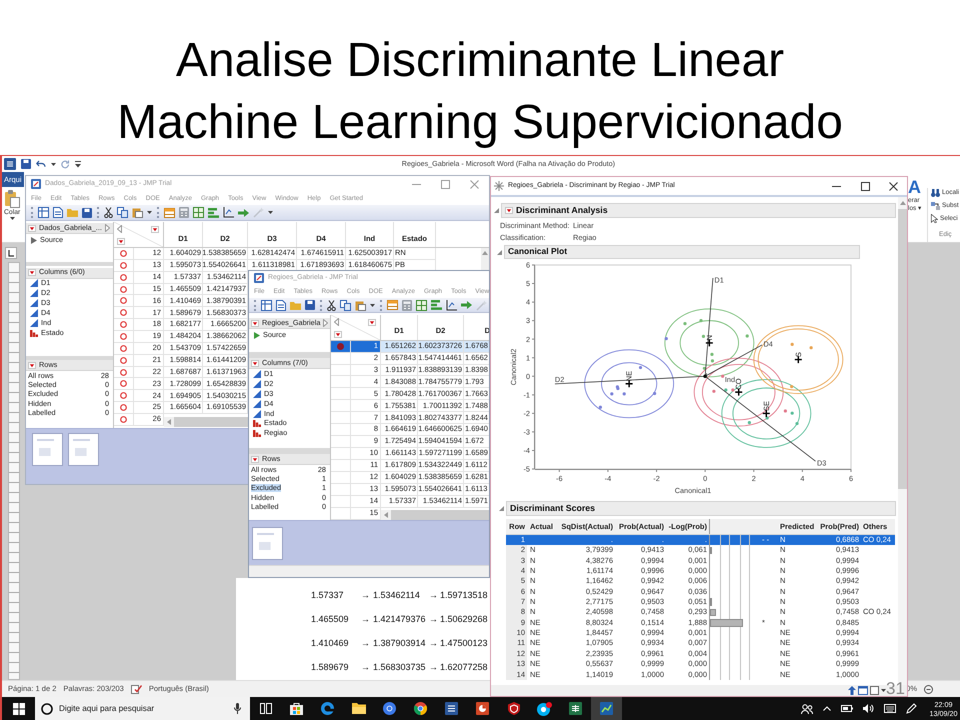 This screenshot has width=960, height=720. I want to click on undo-icon, so click(41, 164).